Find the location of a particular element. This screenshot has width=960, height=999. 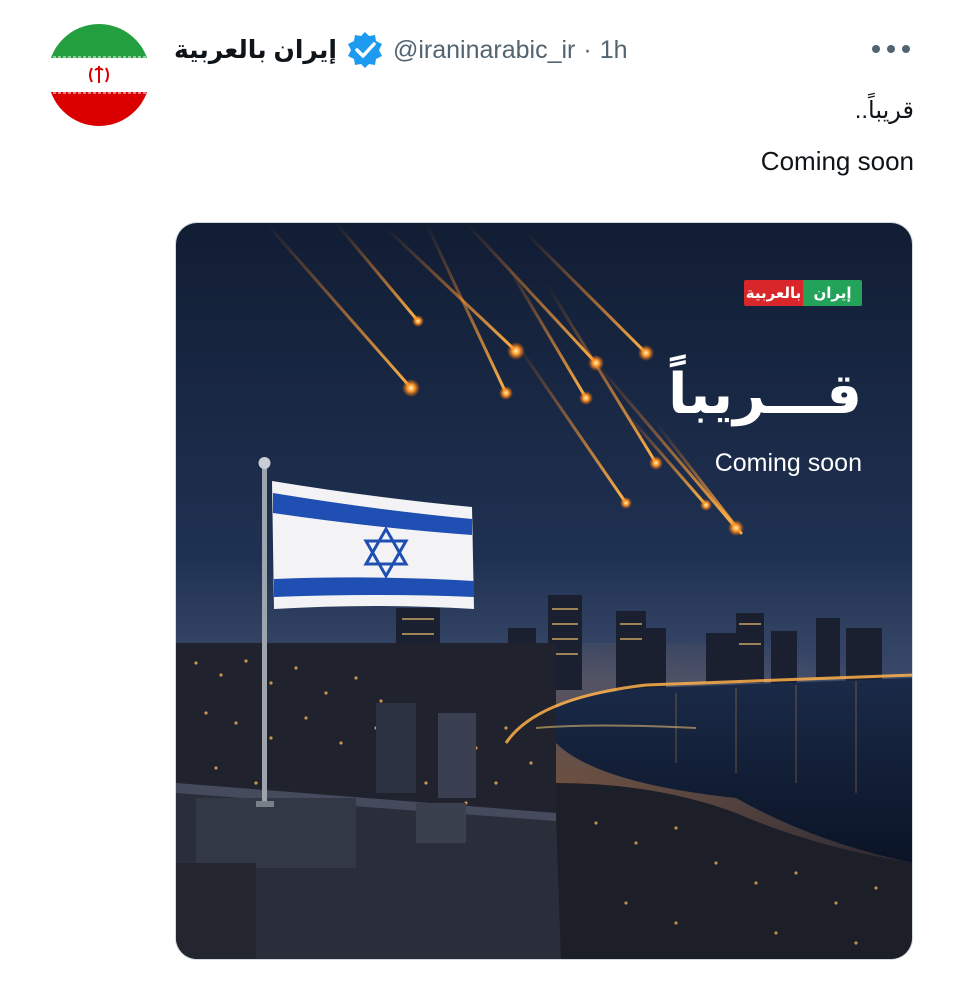

brand-logo: بالعربية إيران is located at coordinates (803, 293).